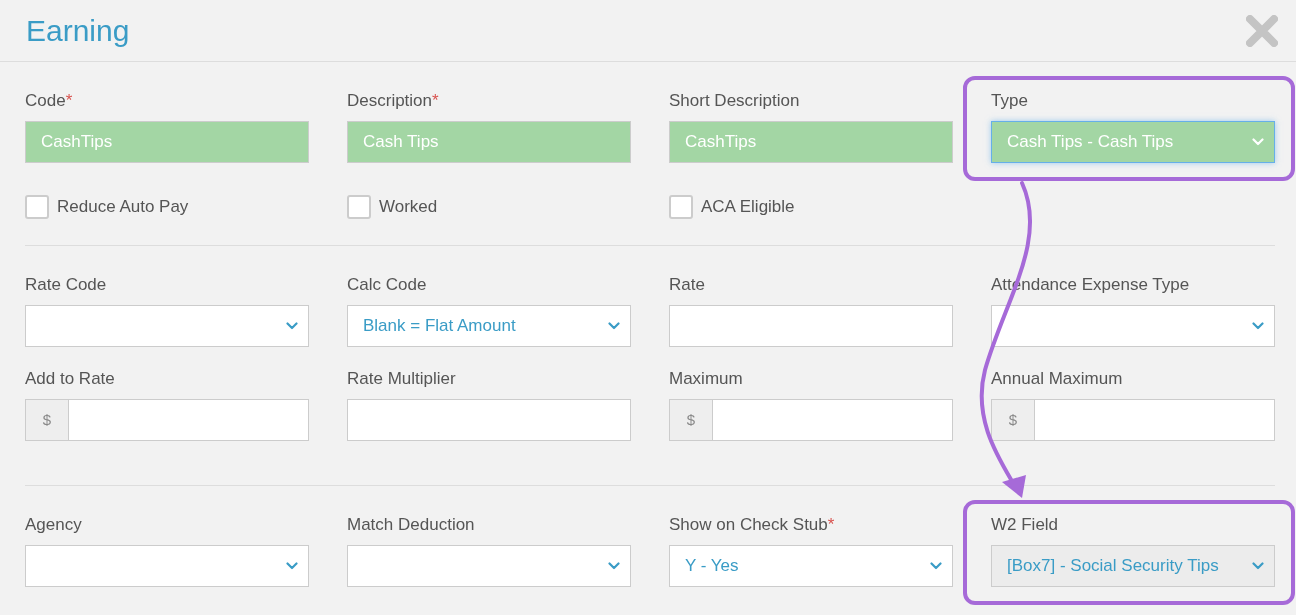 This screenshot has width=1296, height=615. I want to click on field-label: Show on Check Stub*, so click(752, 525).